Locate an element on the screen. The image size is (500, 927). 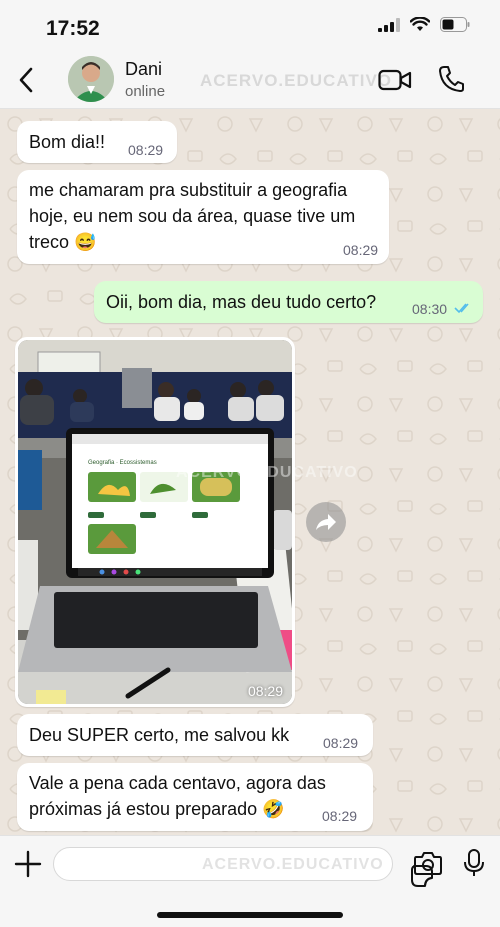
avatar-image is located at coordinates (91, 79).